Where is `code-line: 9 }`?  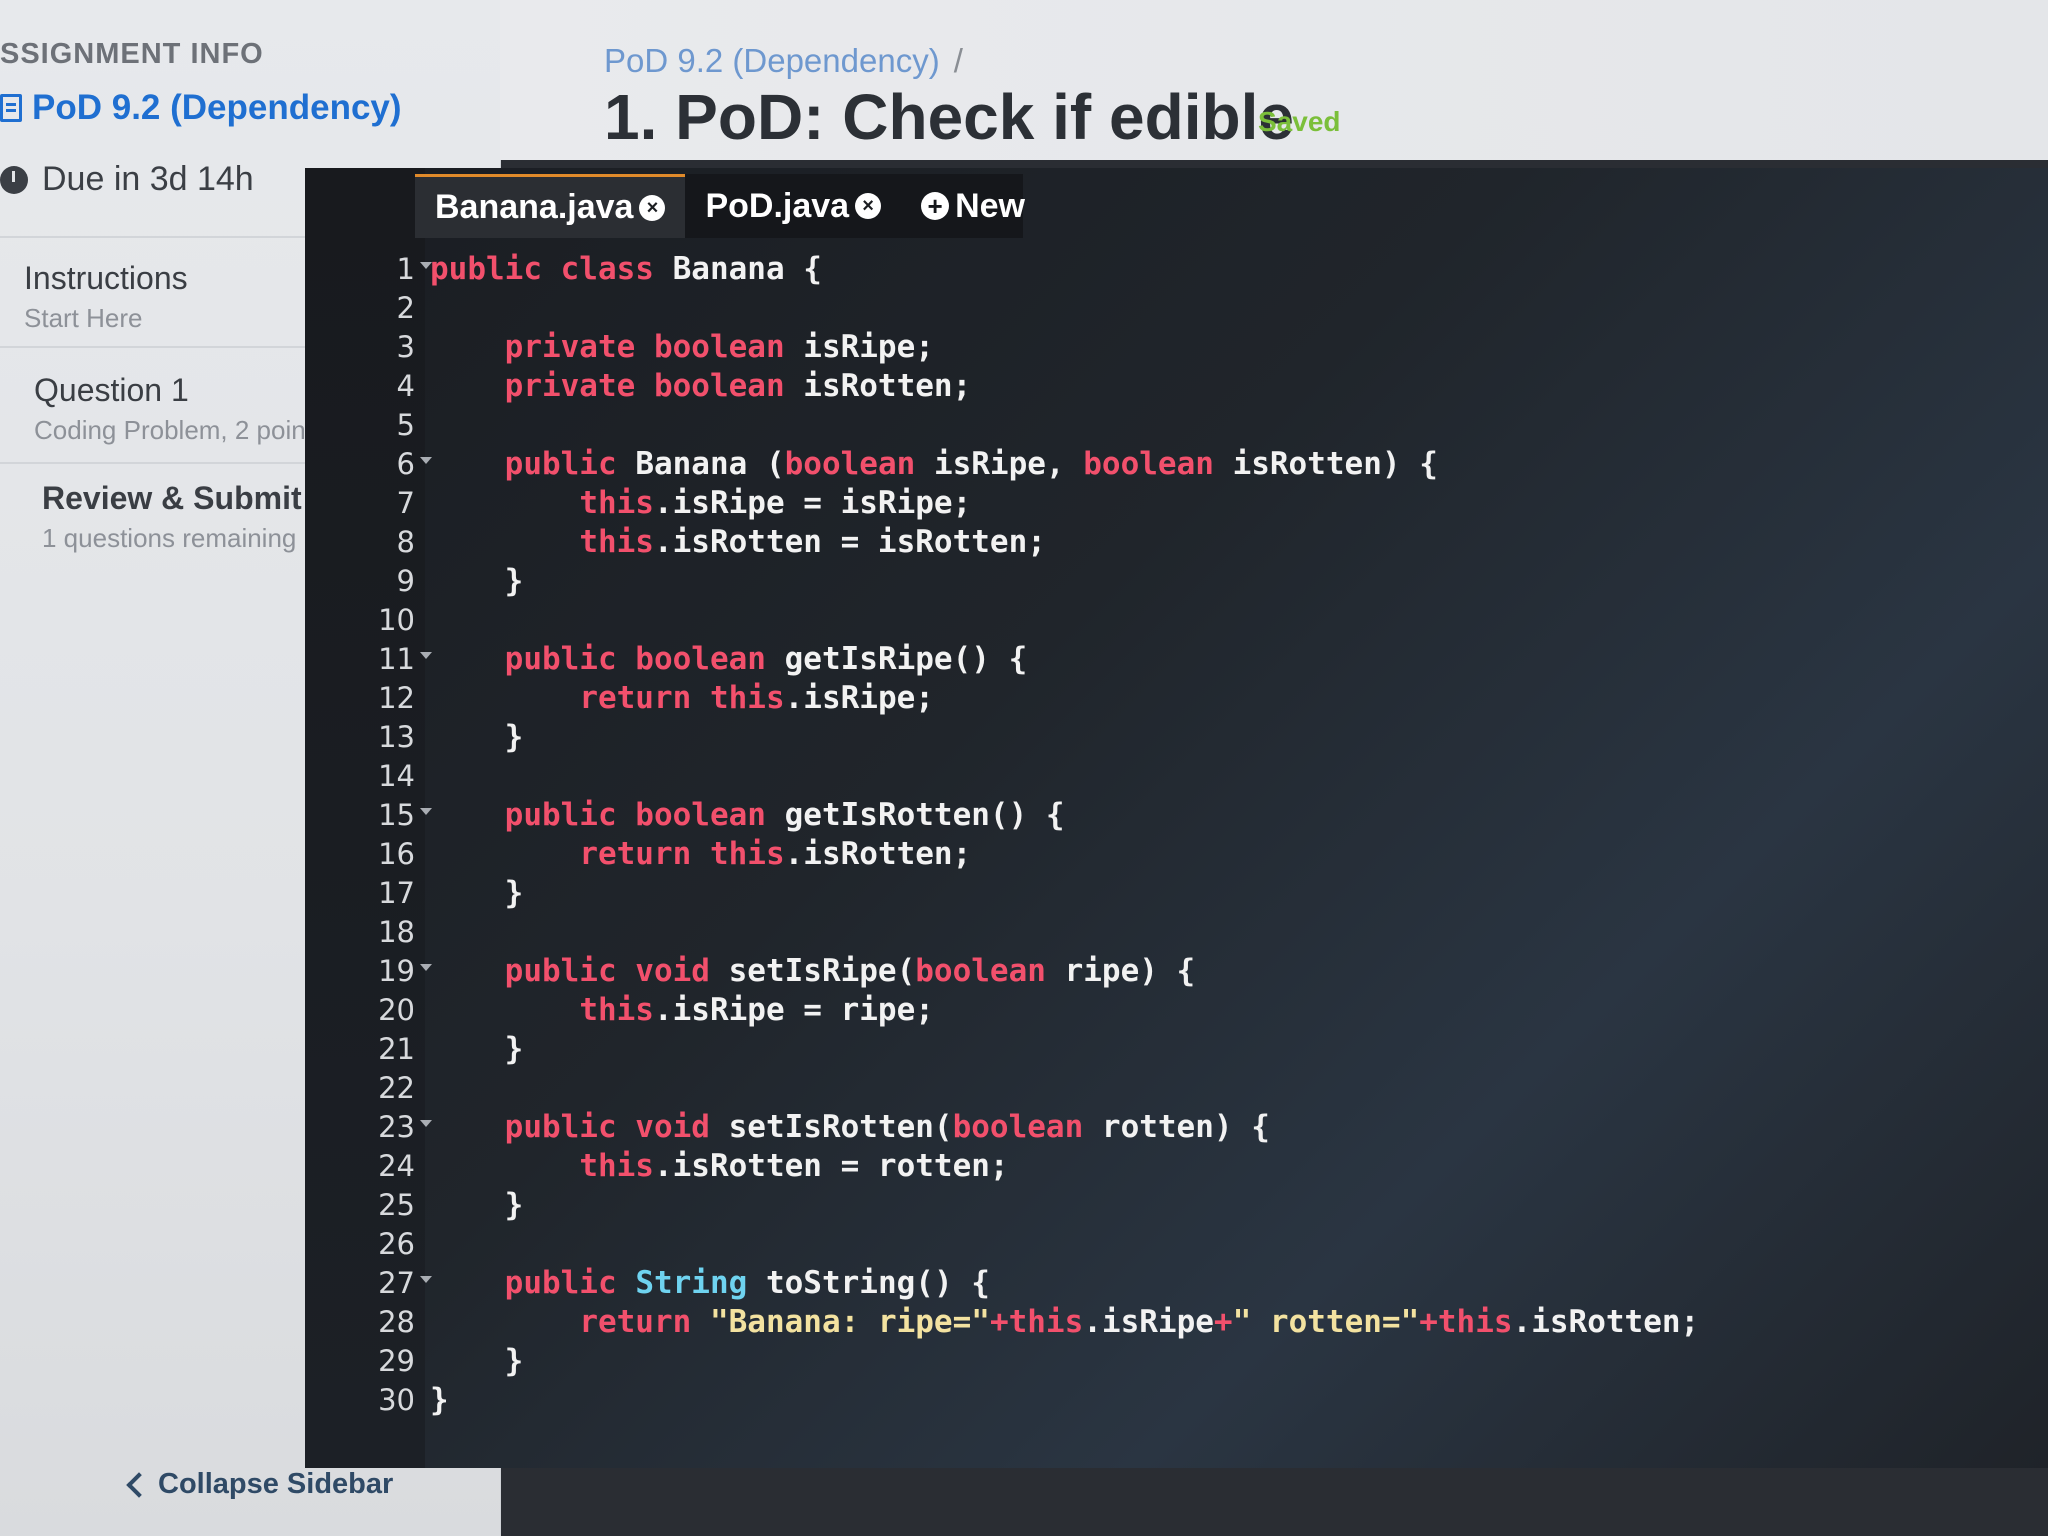
code-line: 9 } is located at coordinates (1176, 581).